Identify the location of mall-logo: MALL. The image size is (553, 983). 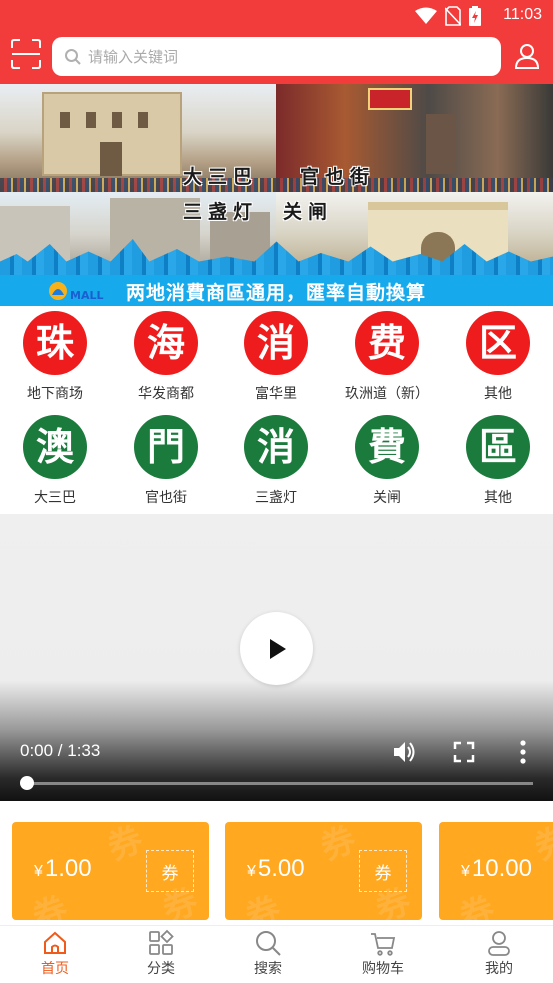
(85, 291).